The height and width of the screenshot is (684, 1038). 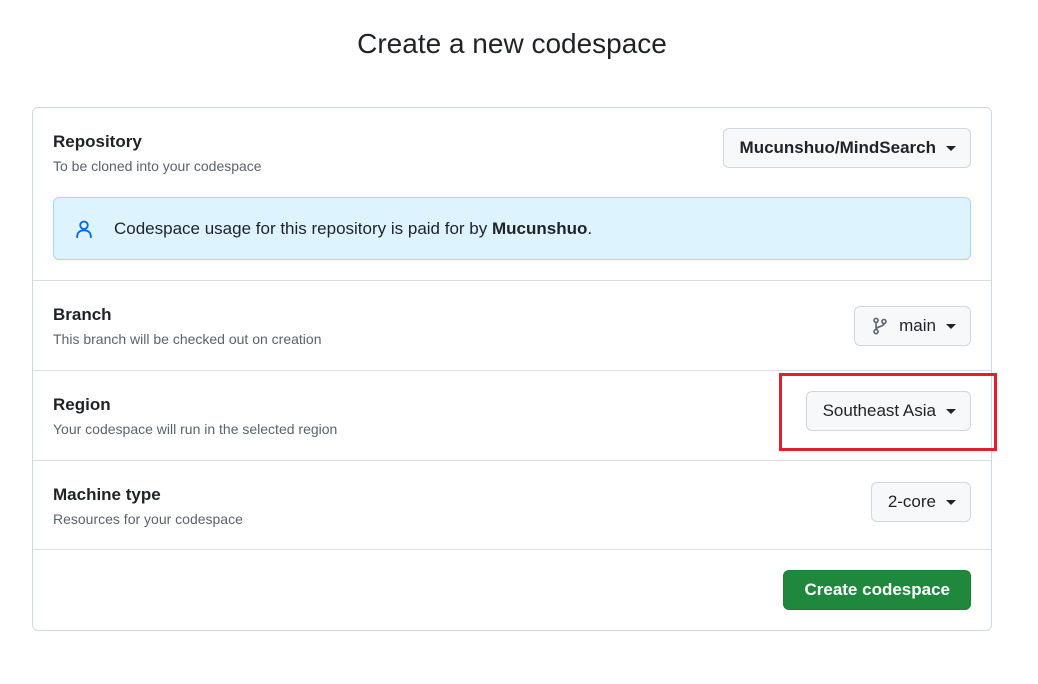 I want to click on region-dropdown: Southeast Asia, so click(x=888, y=411).